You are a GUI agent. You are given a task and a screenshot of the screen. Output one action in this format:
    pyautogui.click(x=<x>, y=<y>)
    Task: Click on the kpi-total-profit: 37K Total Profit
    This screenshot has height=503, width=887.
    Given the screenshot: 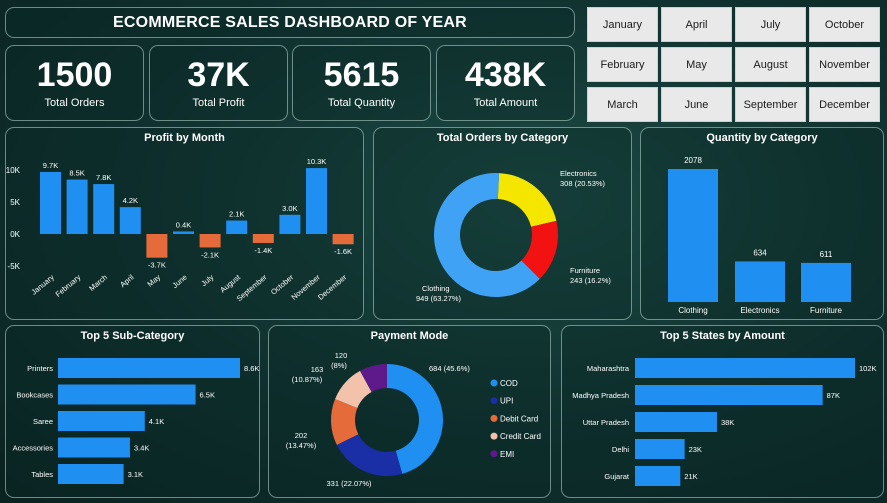 What is the action you would take?
    pyautogui.click(x=218, y=83)
    